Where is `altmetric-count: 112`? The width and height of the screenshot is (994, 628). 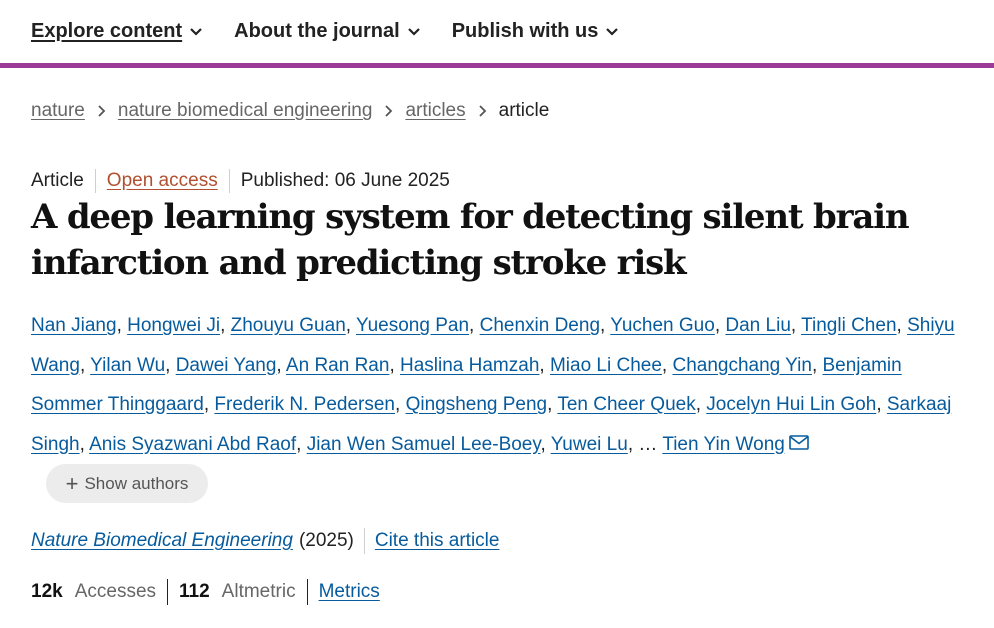
altmetric-count: 112 is located at coordinates (194, 591).